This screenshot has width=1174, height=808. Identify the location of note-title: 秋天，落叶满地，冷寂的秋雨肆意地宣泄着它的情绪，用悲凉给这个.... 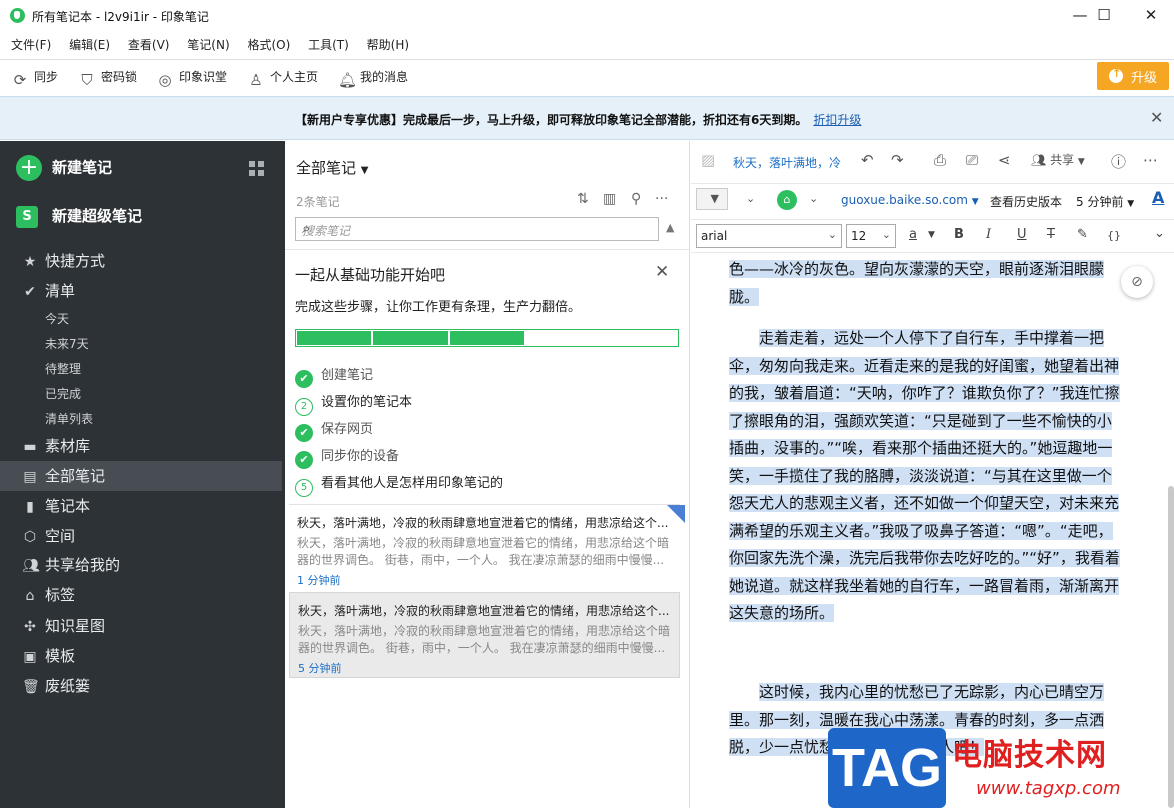
(483, 523).